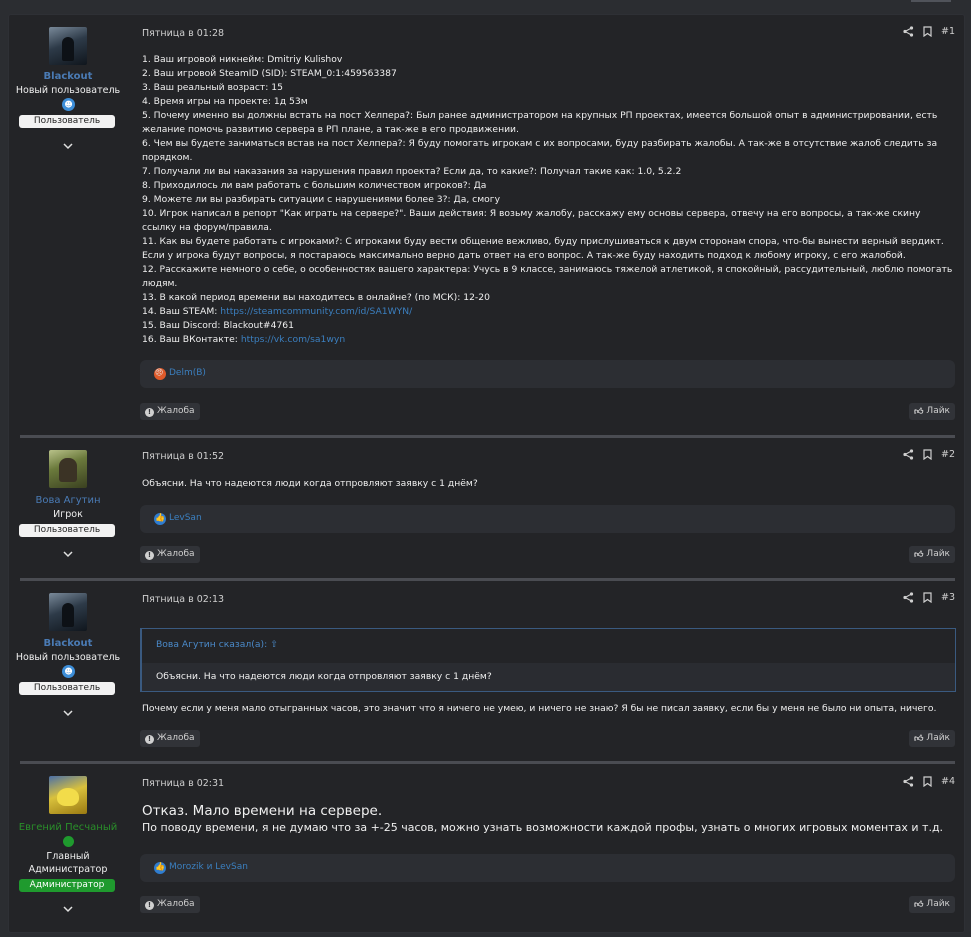 The width and height of the screenshot is (971, 937). Describe the element at coordinates (183, 599) in the screenshot. I see `post-date: Пятница в 02:13` at that location.